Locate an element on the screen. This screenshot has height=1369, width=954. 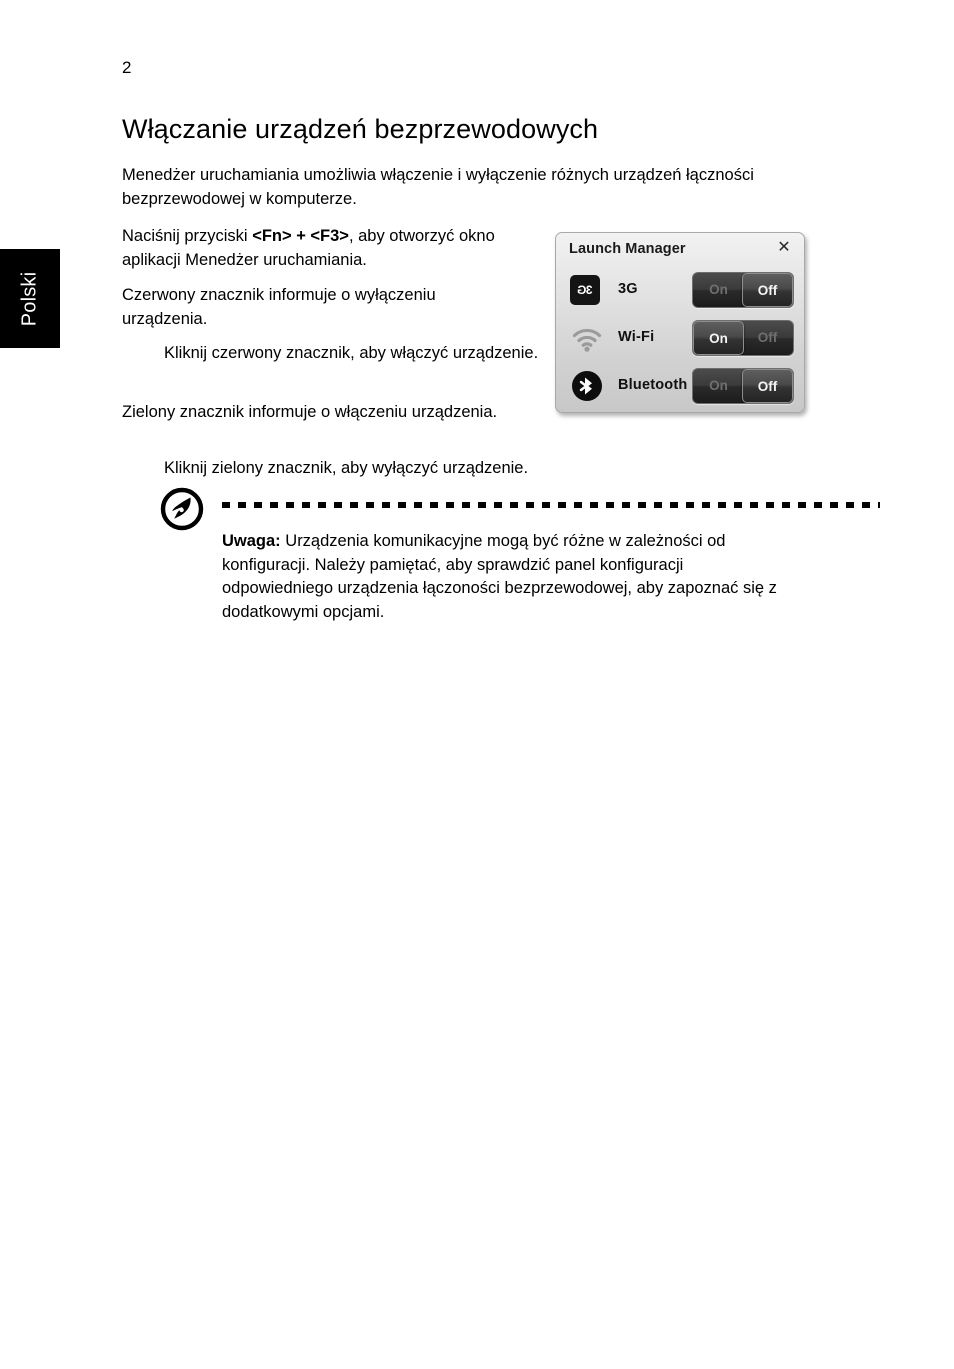
acer-logo-icon is located at coordinates (182, 509).